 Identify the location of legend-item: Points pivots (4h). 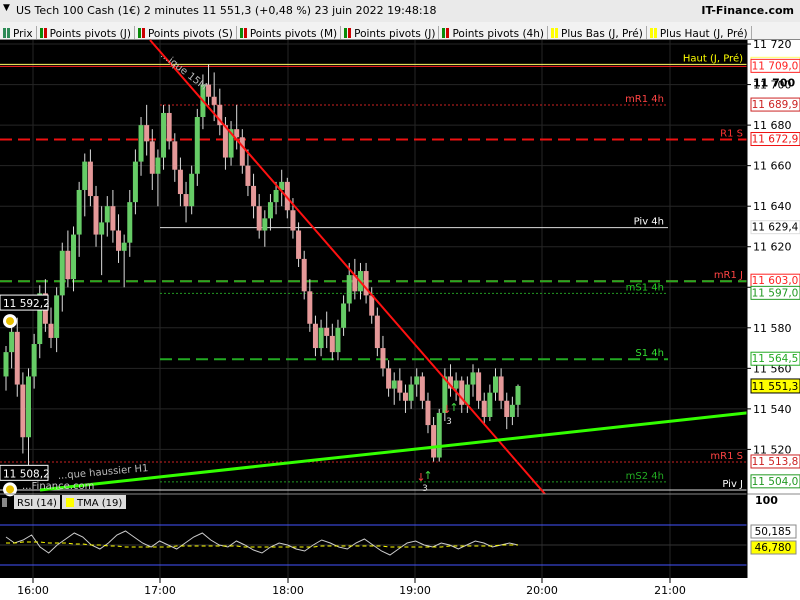
(493, 32).